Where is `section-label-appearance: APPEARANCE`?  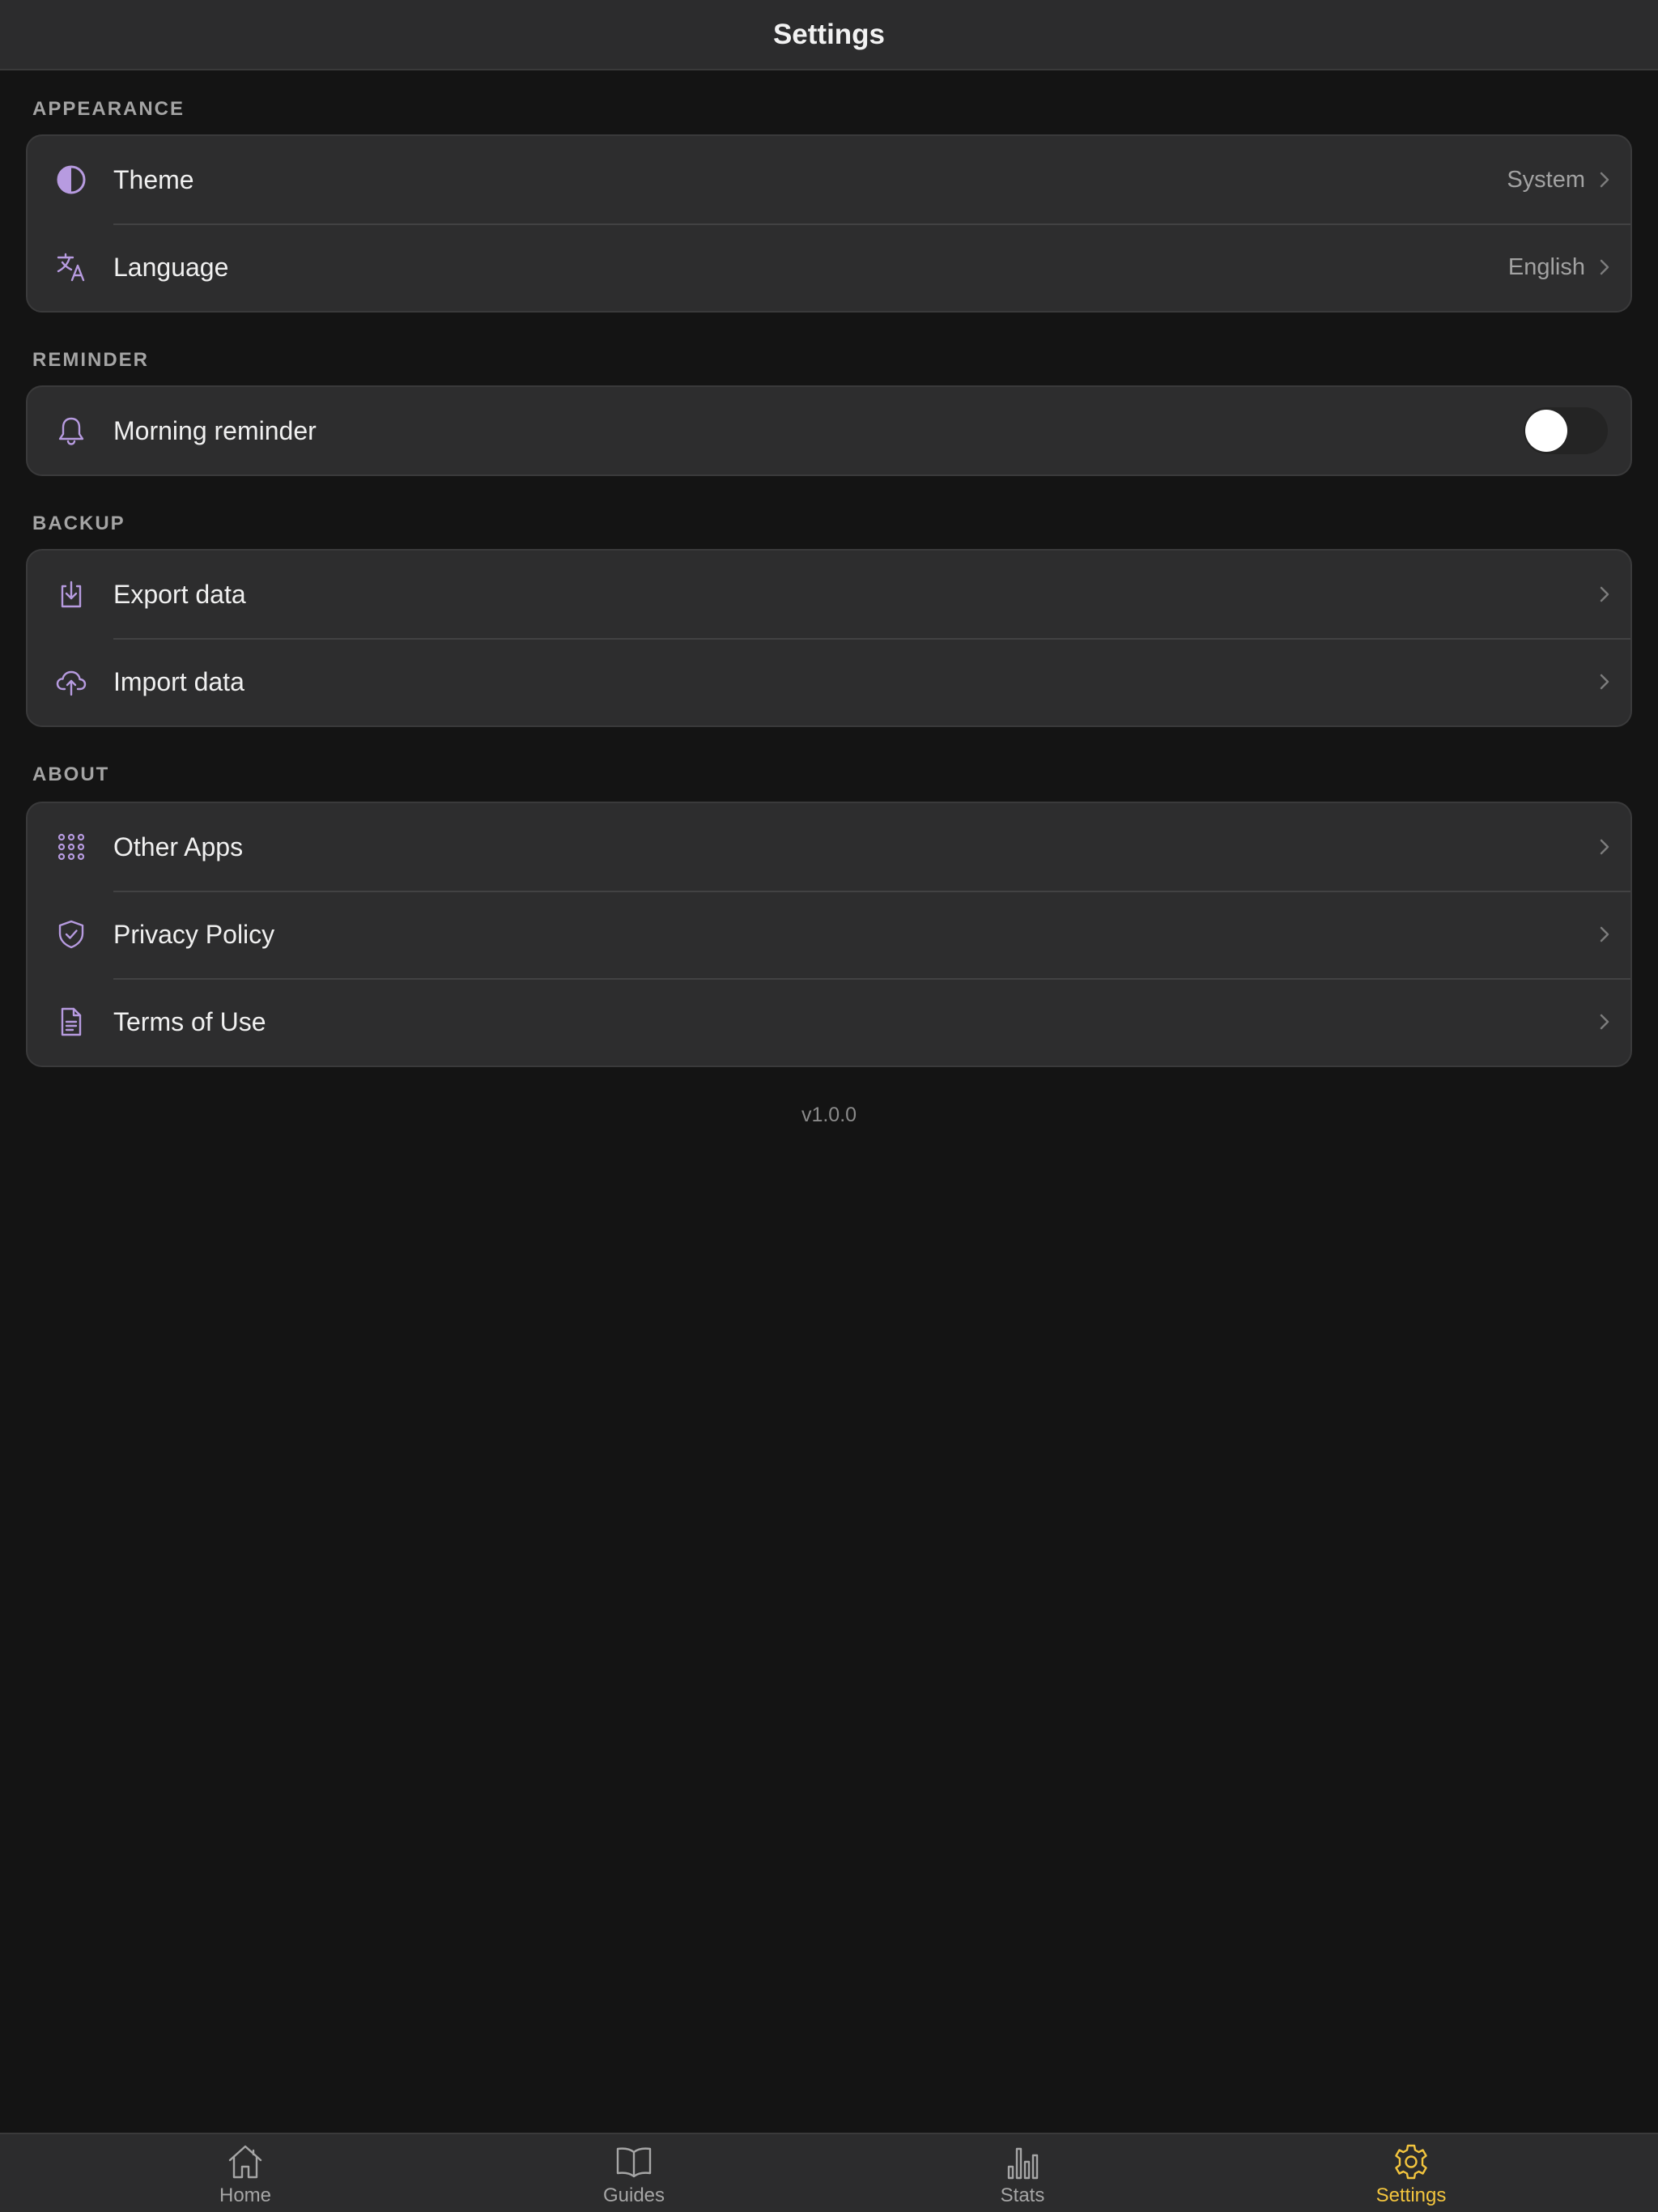
section-label-appearance: APPEARANCE is located at coordinates (108, 109).